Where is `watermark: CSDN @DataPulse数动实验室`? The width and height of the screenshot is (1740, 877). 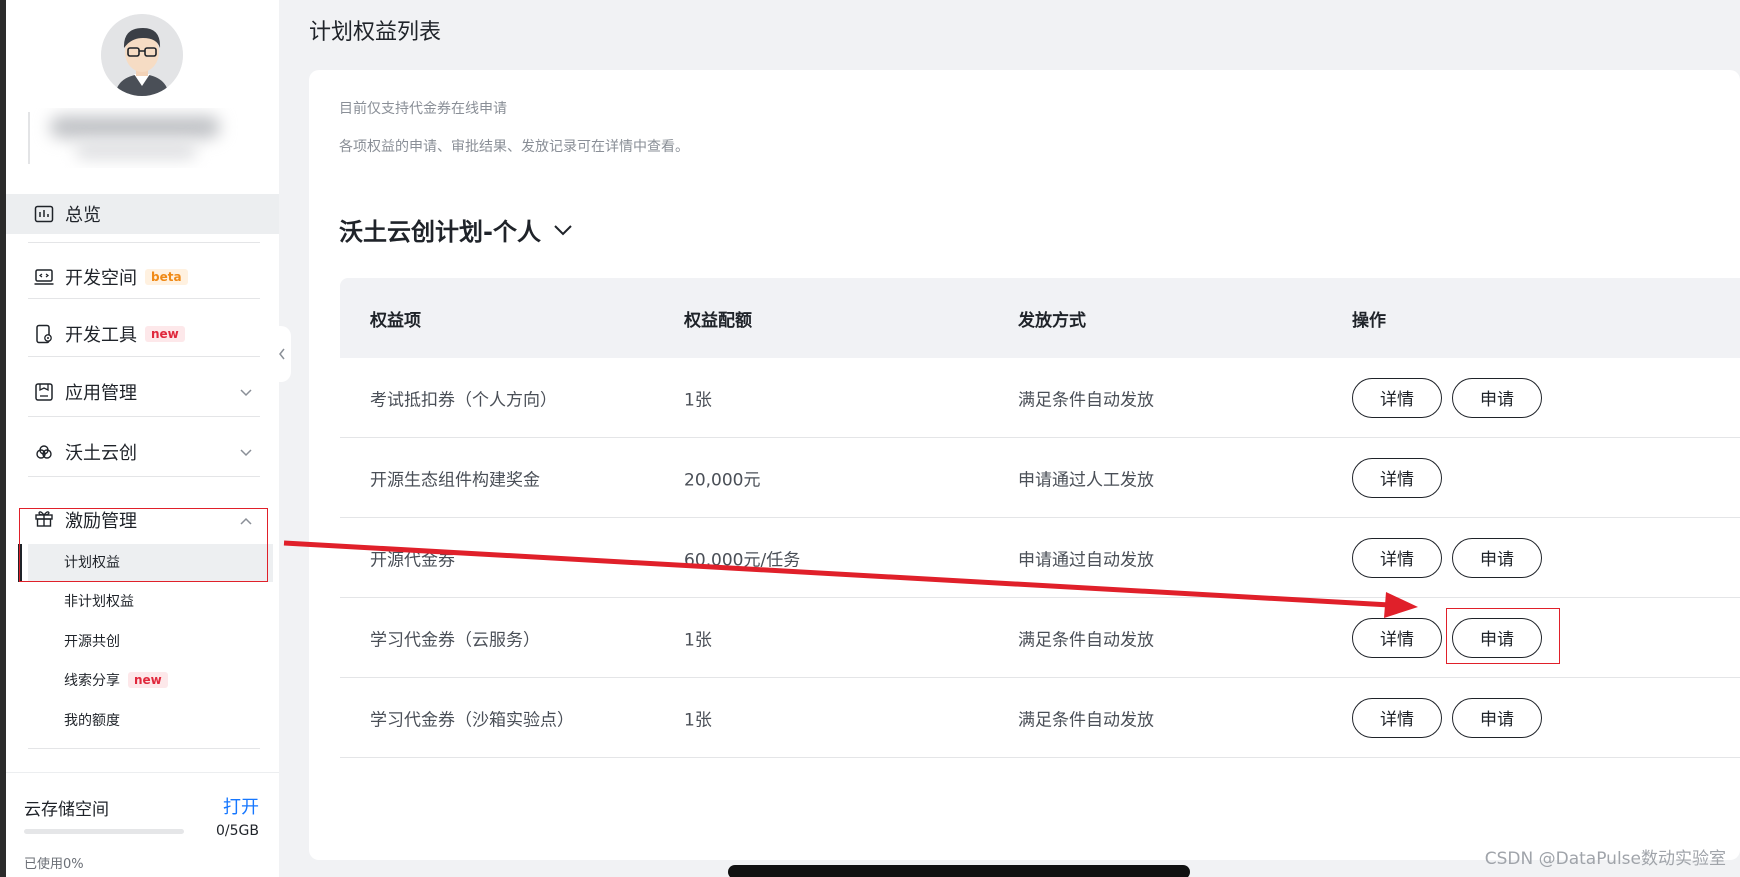
watermark: CSDN @DataPulse数动实验室 is located at coordinates (1605, 859).